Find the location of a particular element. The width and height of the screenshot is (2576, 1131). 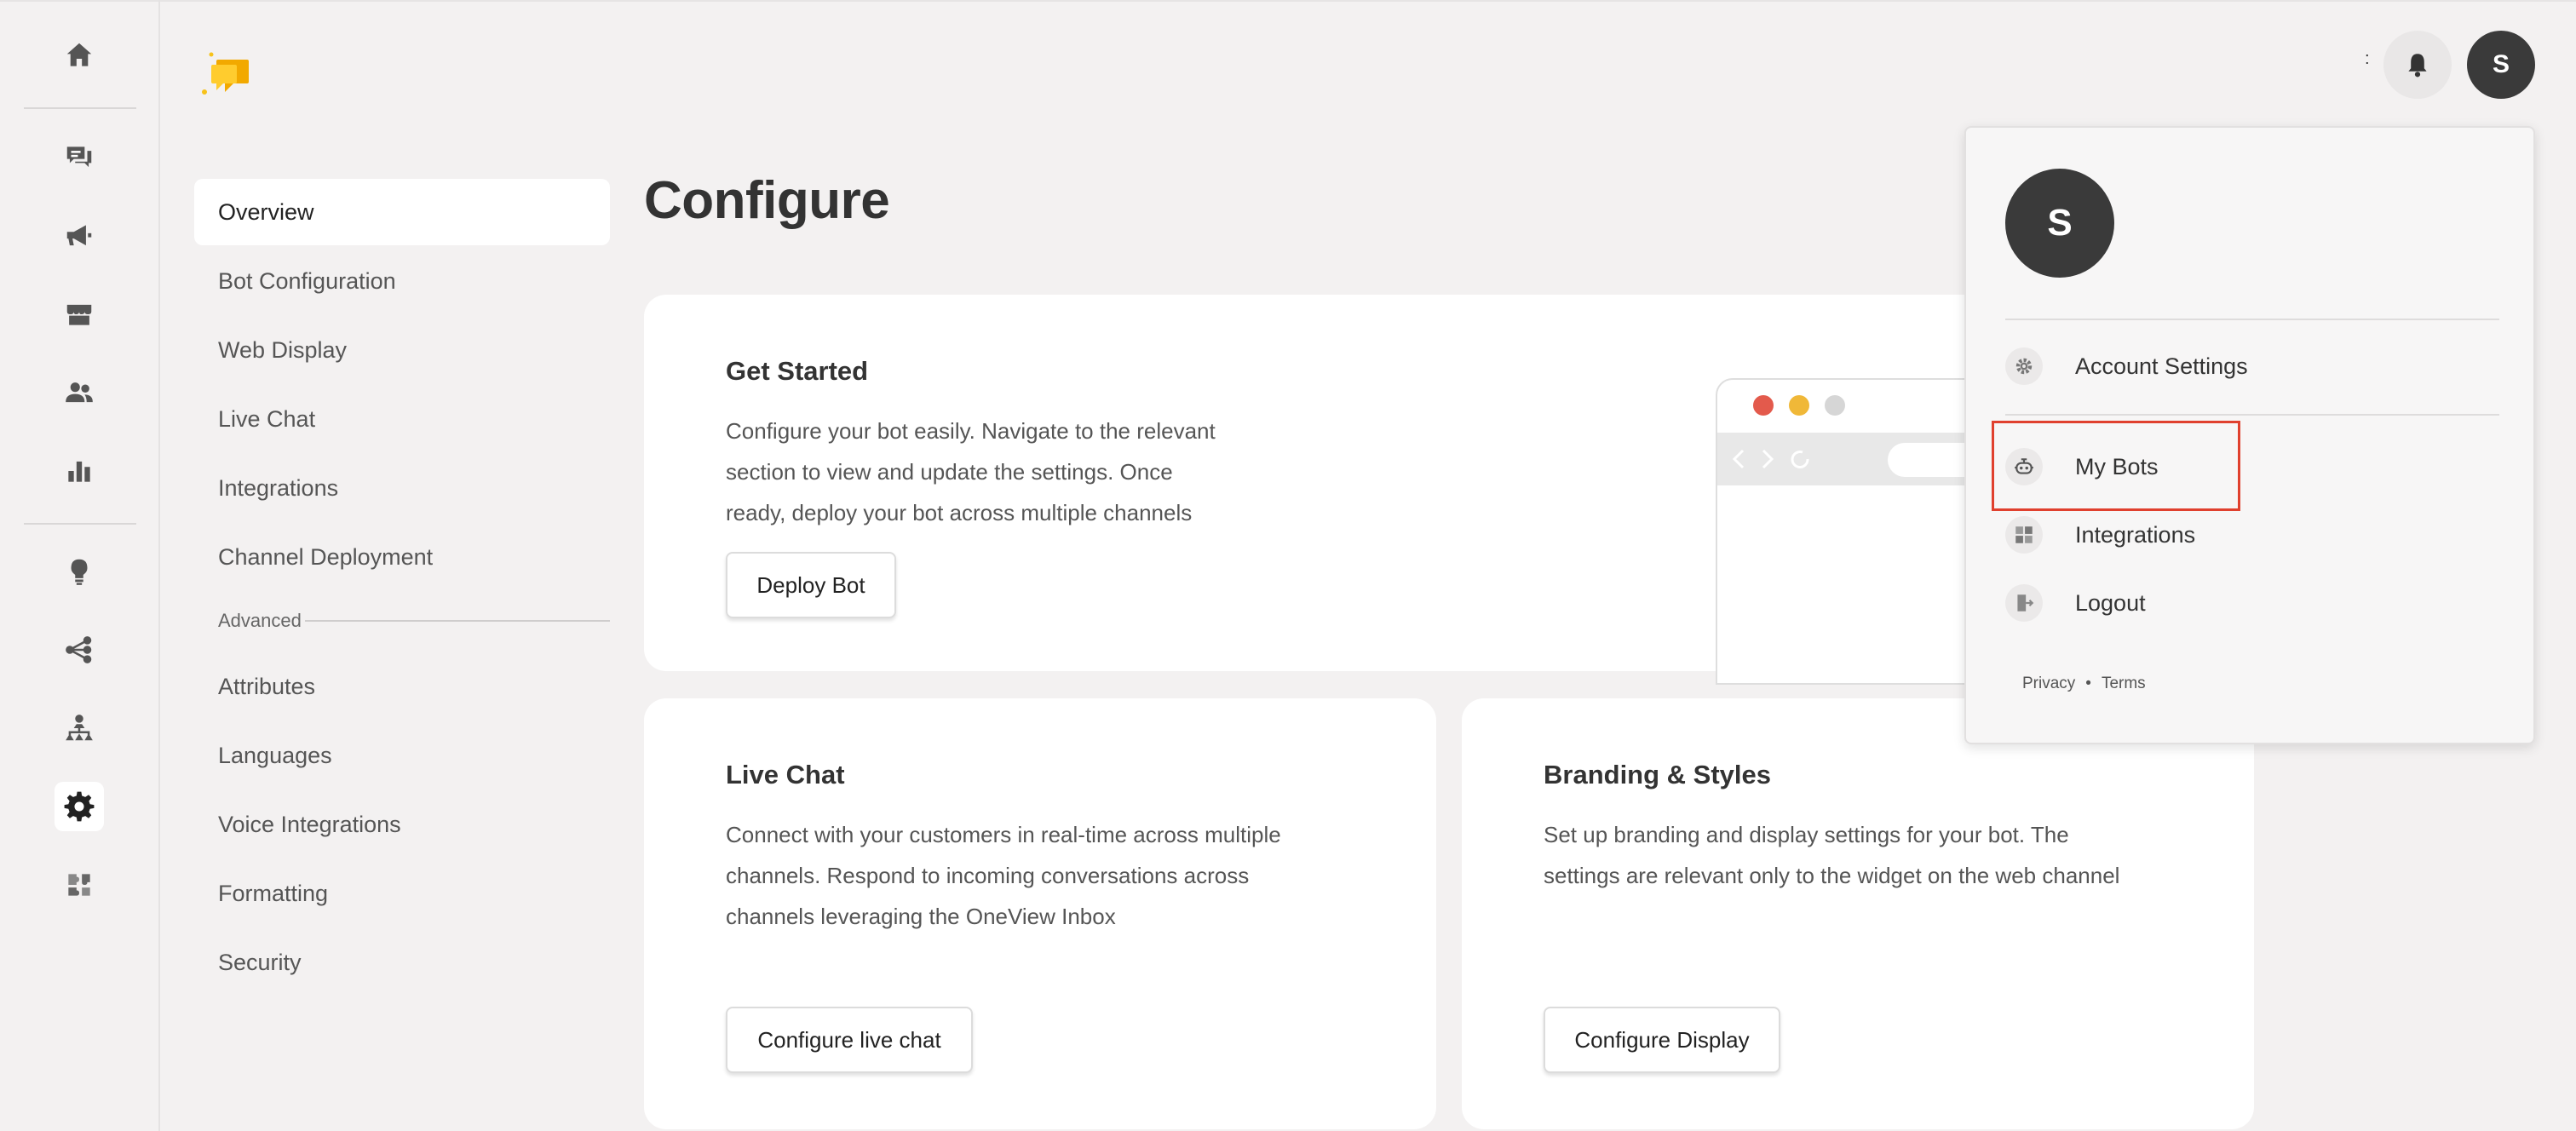

brand-logo-icon is located at coordinates (229, 74).